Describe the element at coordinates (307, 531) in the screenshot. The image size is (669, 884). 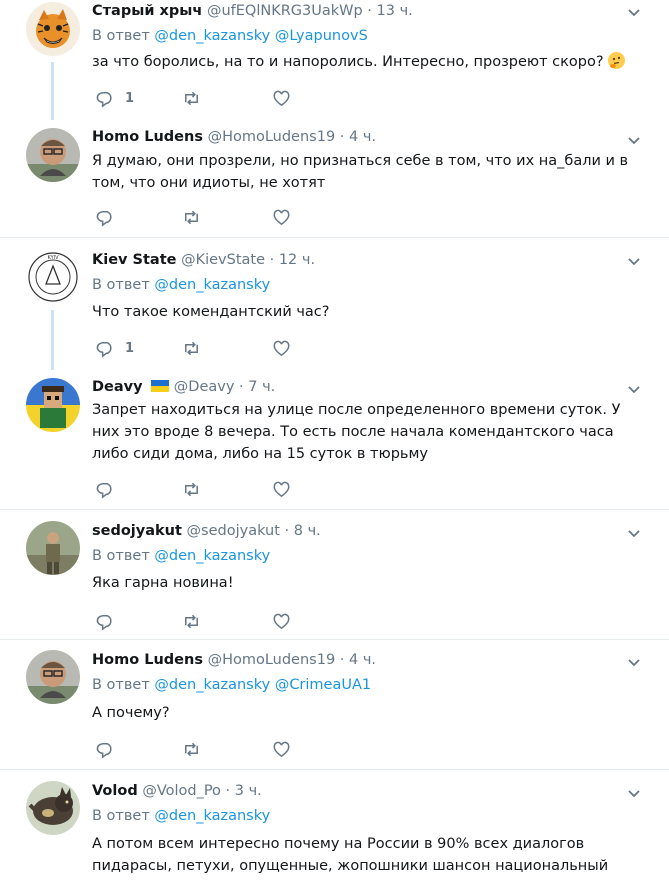
I see `timestamp: 8 ч.` at that location.